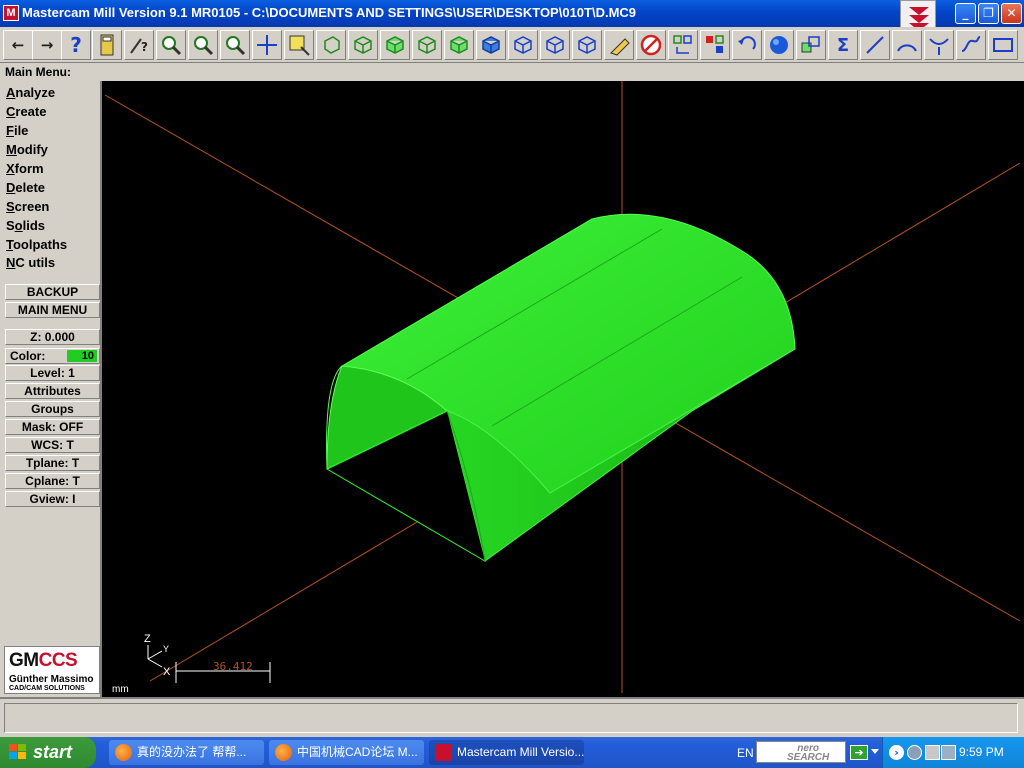 The image size is (1024, 768). What do you see at coordinates (52, 337) in the screenshot?
I see `z-depth-button: Z: 0.000` at bounding box center [52, 337].